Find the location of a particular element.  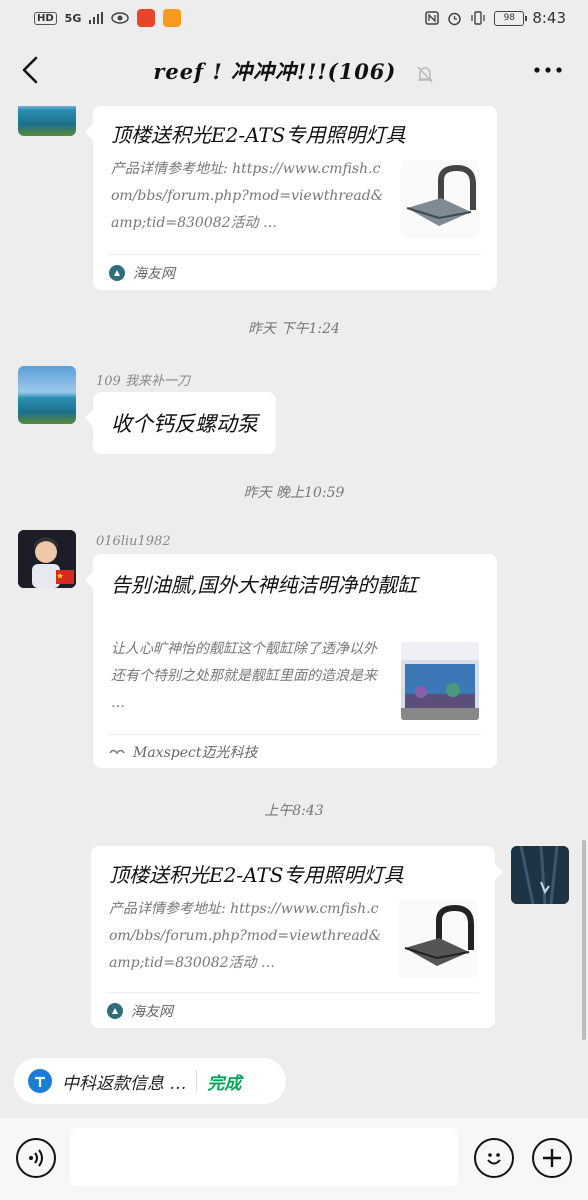

text-message: 收个钙反螺动泵 is located at coordinates (180, 423).